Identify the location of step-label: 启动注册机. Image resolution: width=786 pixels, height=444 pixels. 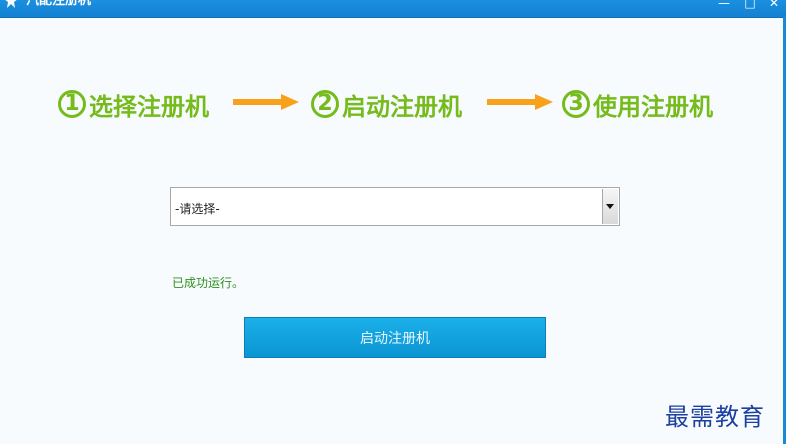
(402, 106).